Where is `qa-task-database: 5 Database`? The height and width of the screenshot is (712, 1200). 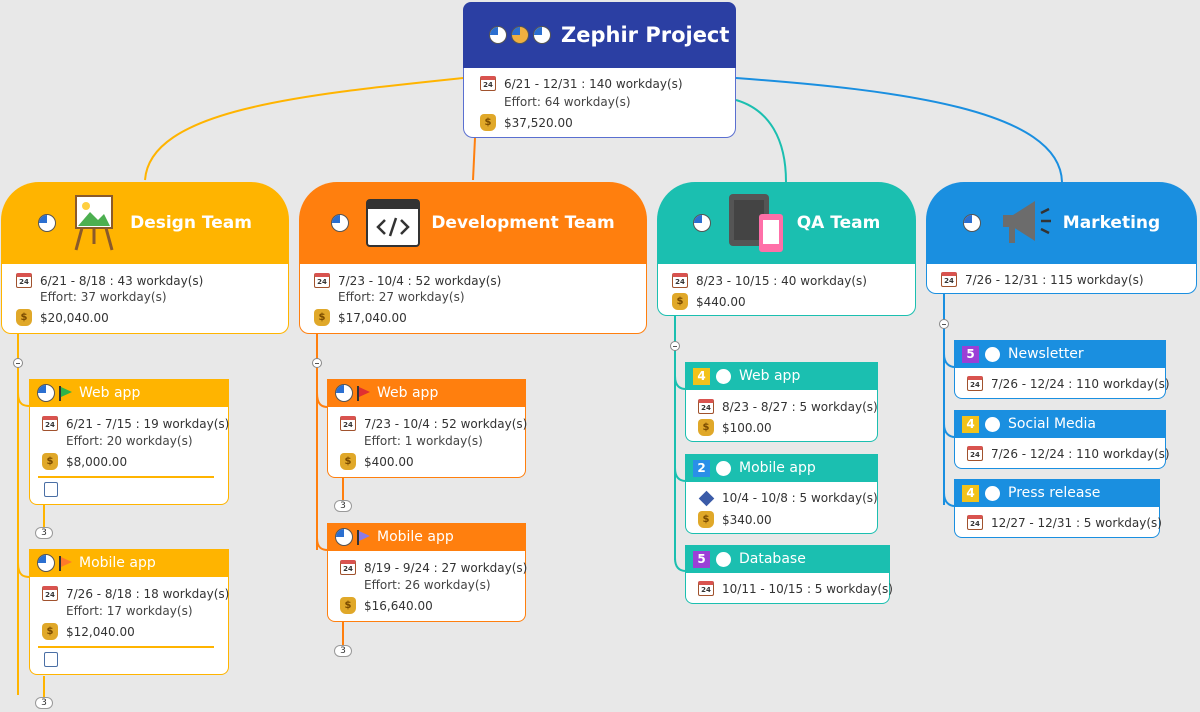 qa-task-database: 5 Database is located at coordinates (787, 559).